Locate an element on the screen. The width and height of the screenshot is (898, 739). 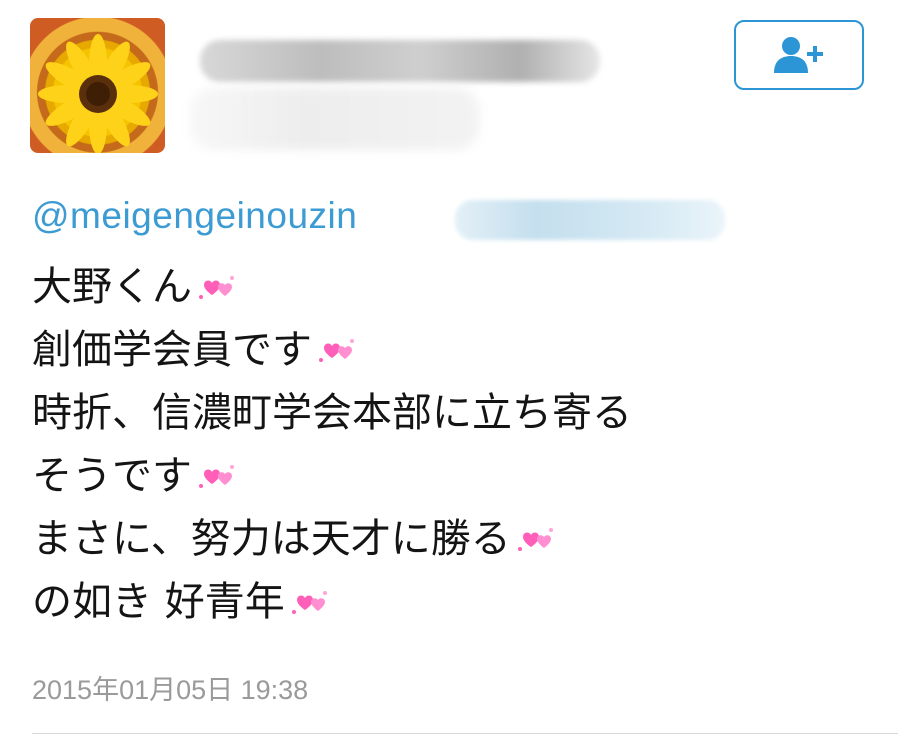
tweet-line-text: 創価学会員です is located at coordinates (172, 350).